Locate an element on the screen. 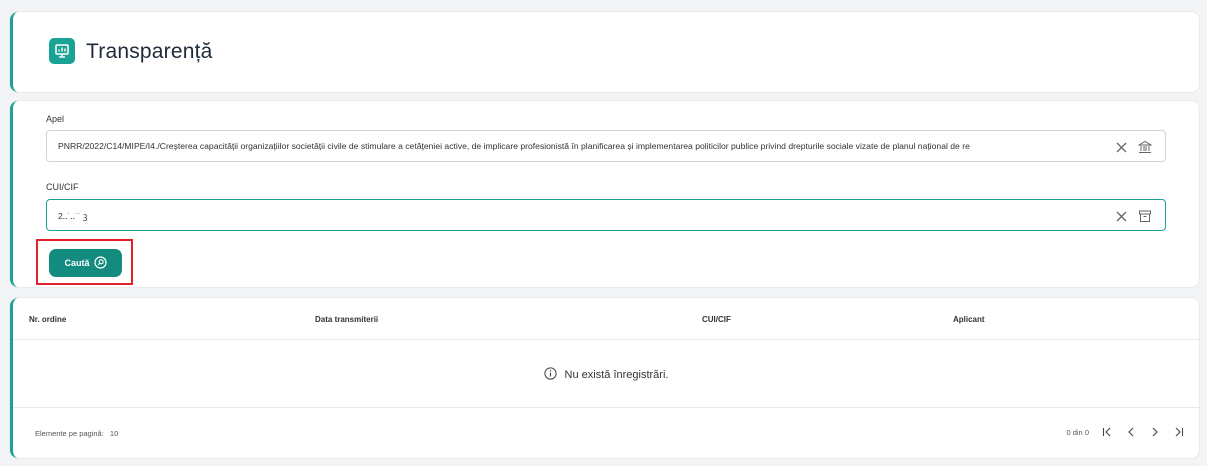 This screenshot has width=1207, height=466. previous-page-icon is located at coordinates (1131, 432).